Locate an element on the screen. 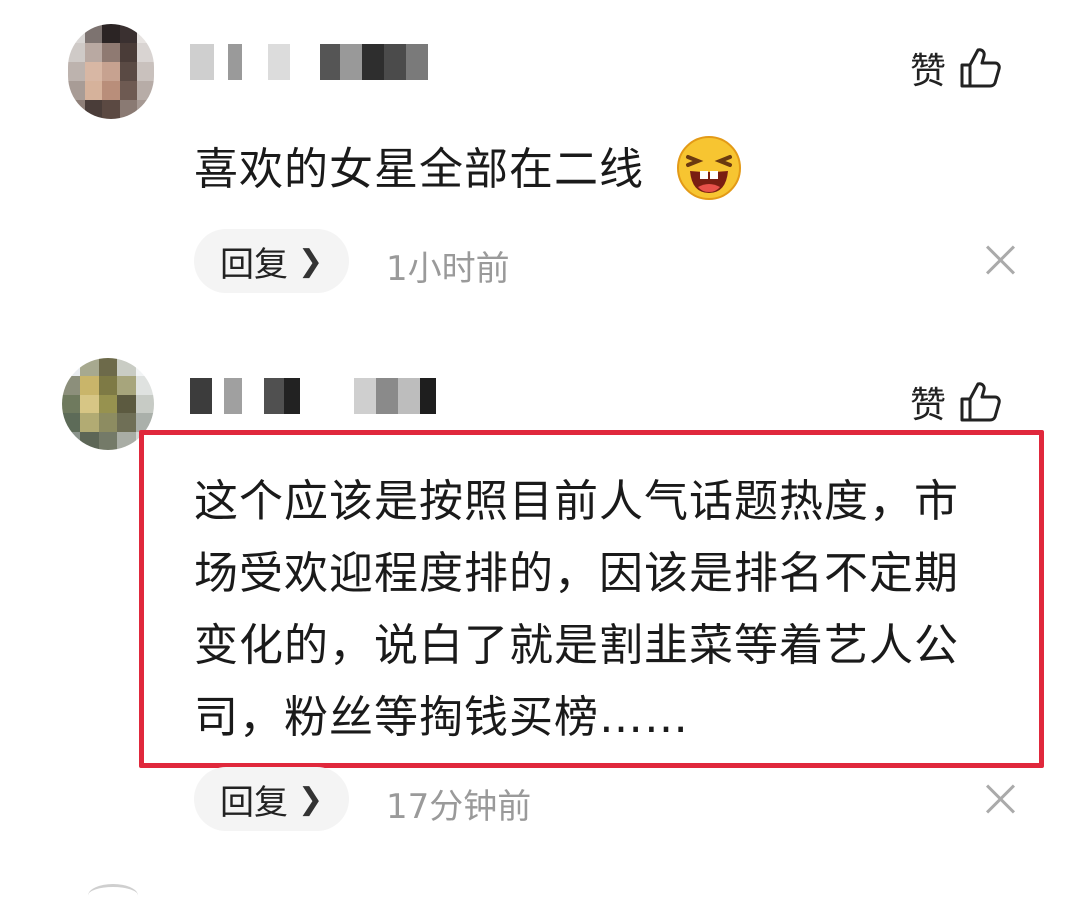 The width and height of the screenshot is (1079, 907). comment-text: 喜欢的女星全部在二线 is located at coordinates (419, 170).